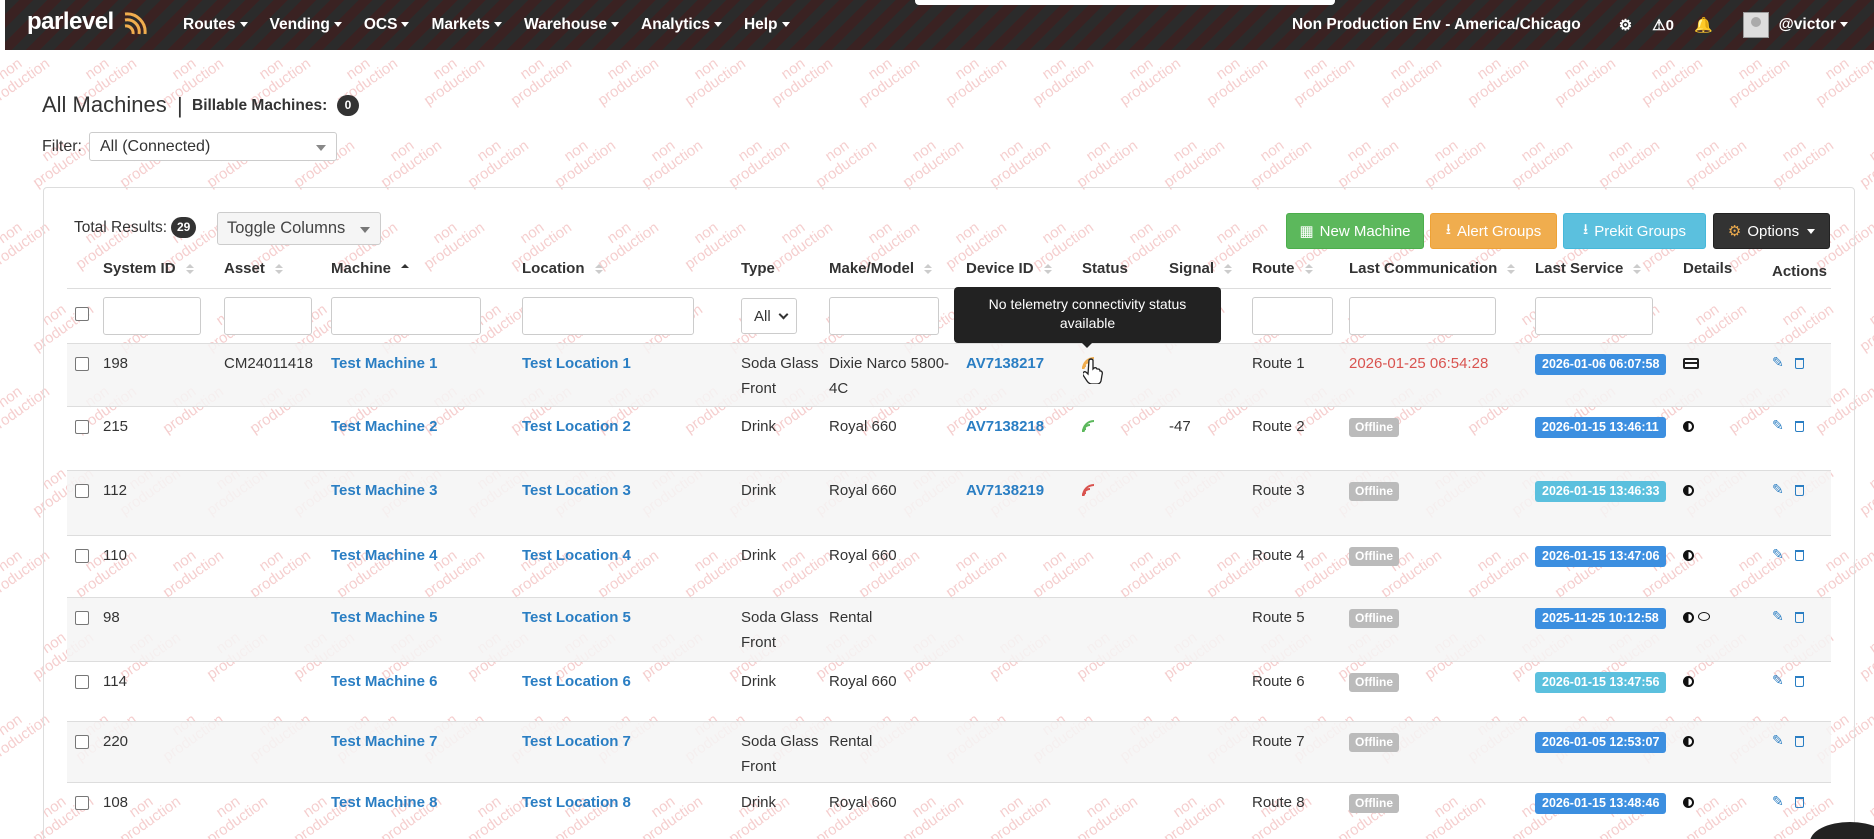  What do you see at coordinates (384, 555) in the screenshot?
I see `machine-link: Test Machine 4` at bounding box center [384, 555].